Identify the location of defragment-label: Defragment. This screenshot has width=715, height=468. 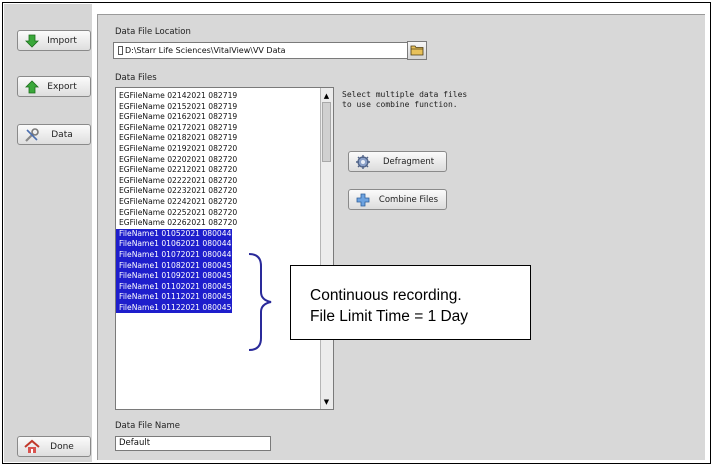
(408, 161).